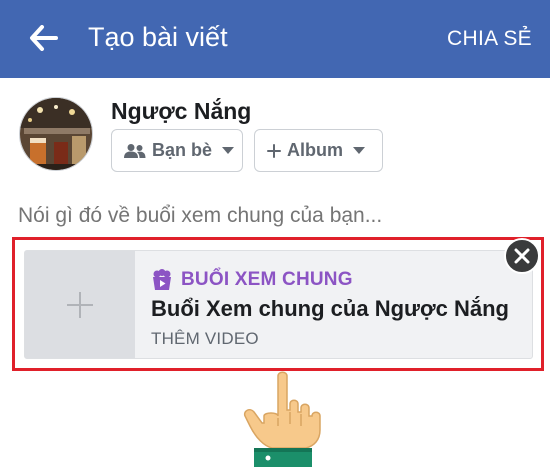 This screenshot has width=550, height=469. What do you see at coordinates (181, 111) in the screenshot?
I see `user-name: Ngược Nắng` at bounding box center [181, 111].